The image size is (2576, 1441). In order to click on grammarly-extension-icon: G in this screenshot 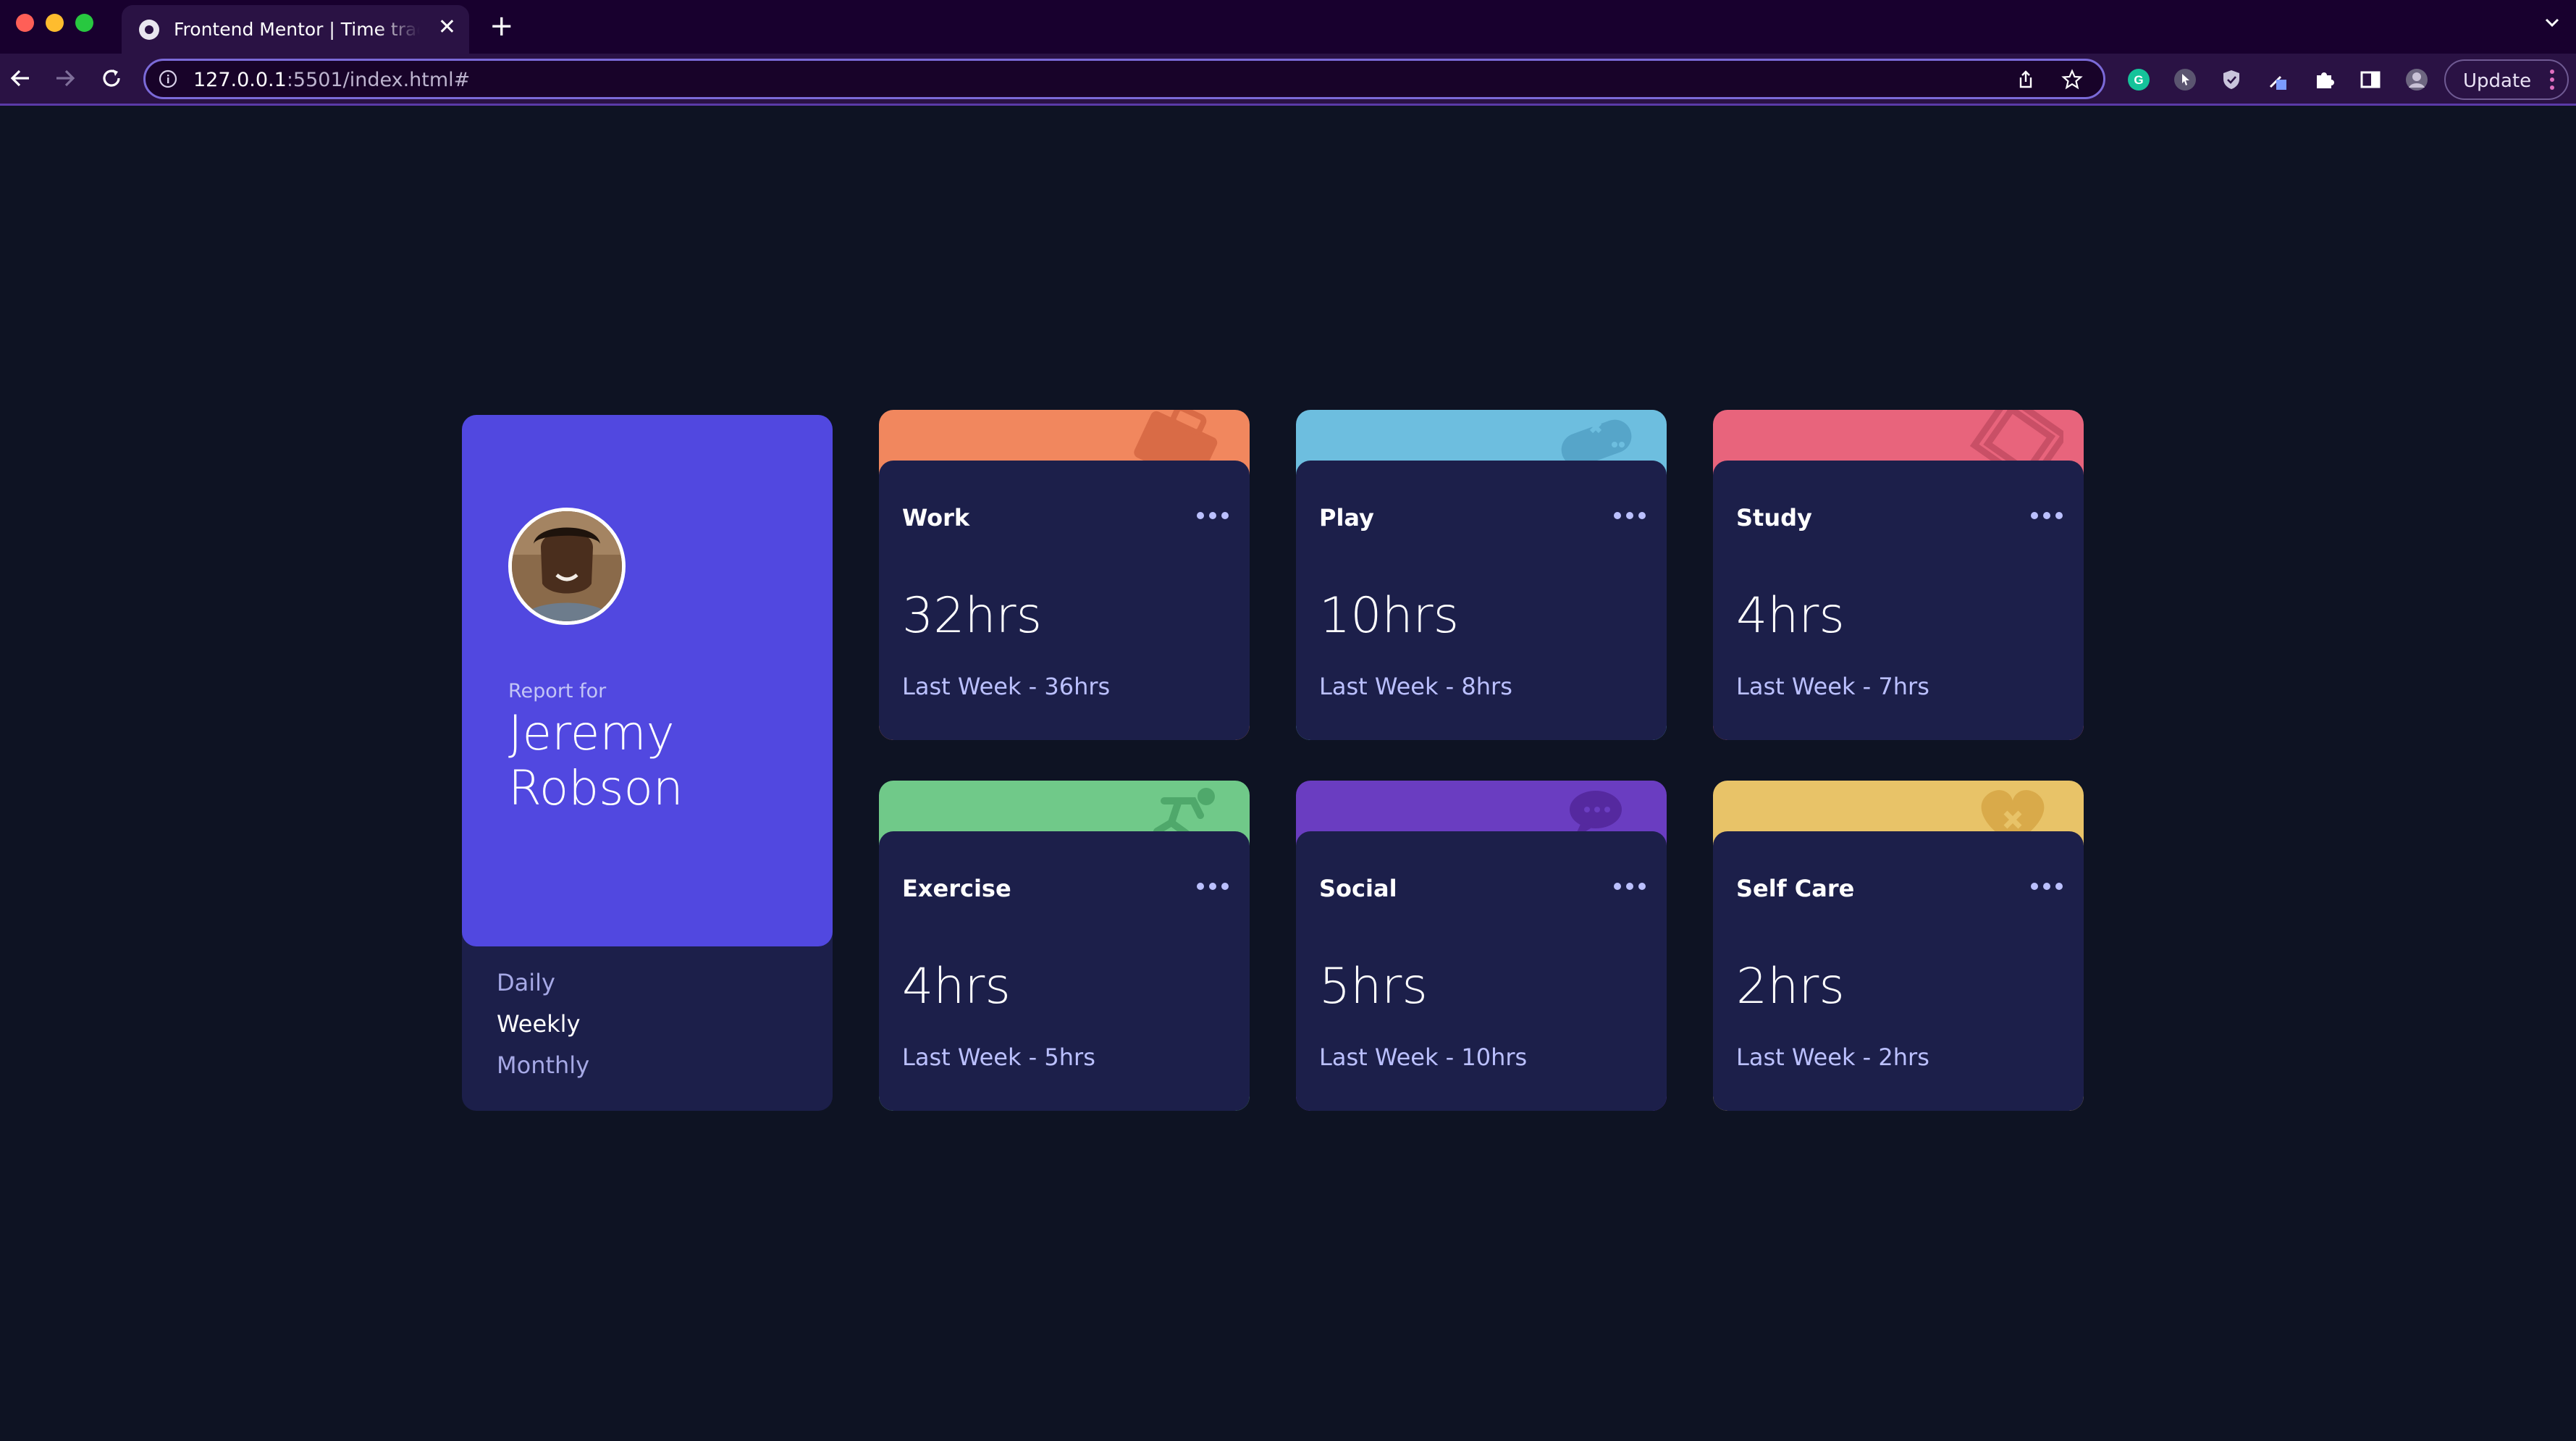, I will do `click(2138, 79)`.